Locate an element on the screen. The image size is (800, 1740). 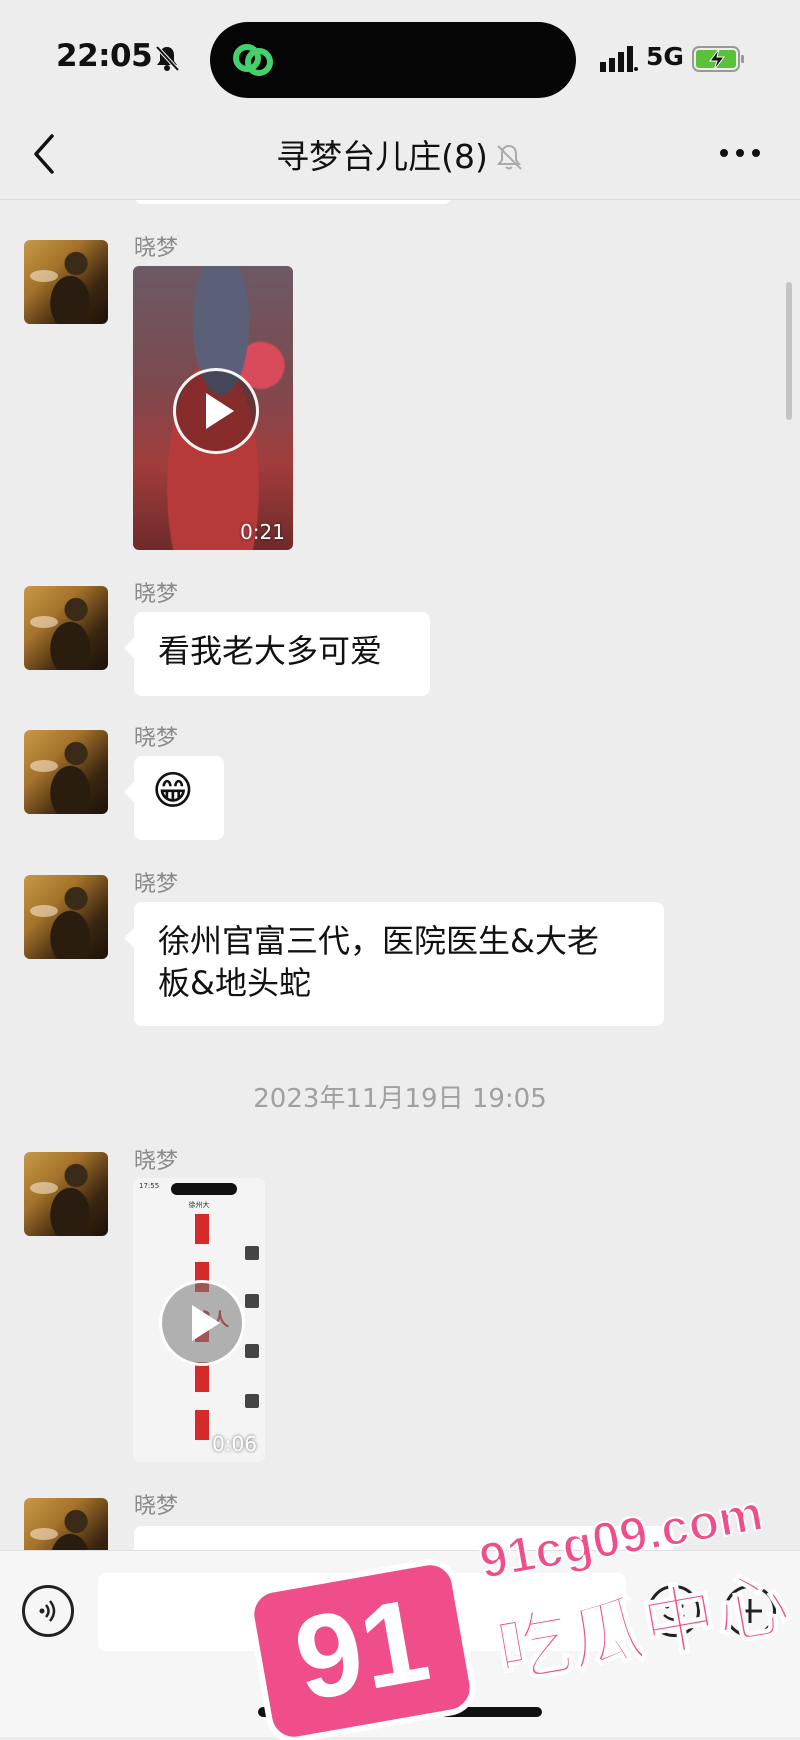
link-icon is located at coordinates (253, 60).